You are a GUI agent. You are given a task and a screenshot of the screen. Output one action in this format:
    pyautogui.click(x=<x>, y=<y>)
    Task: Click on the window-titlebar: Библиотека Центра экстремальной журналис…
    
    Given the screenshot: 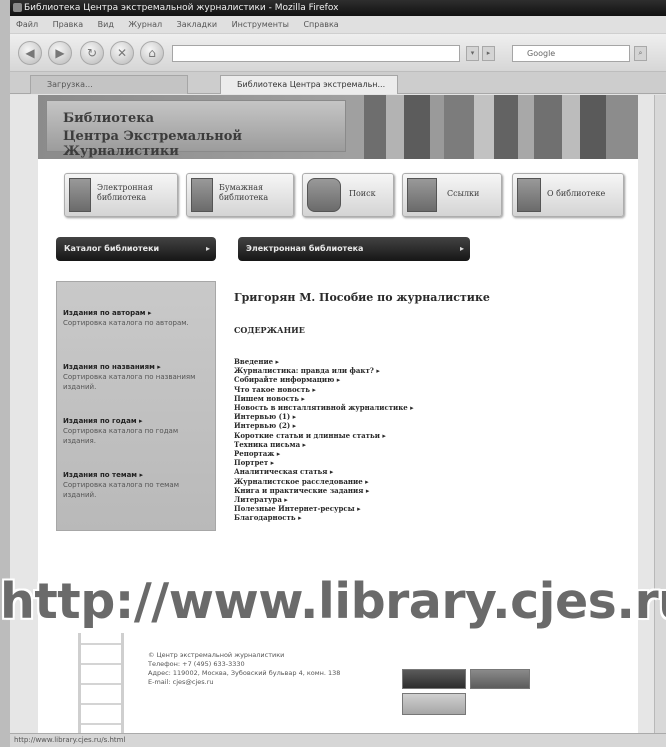 What is the action you would take?
    pyautogui.click(x=338, y=8)
    